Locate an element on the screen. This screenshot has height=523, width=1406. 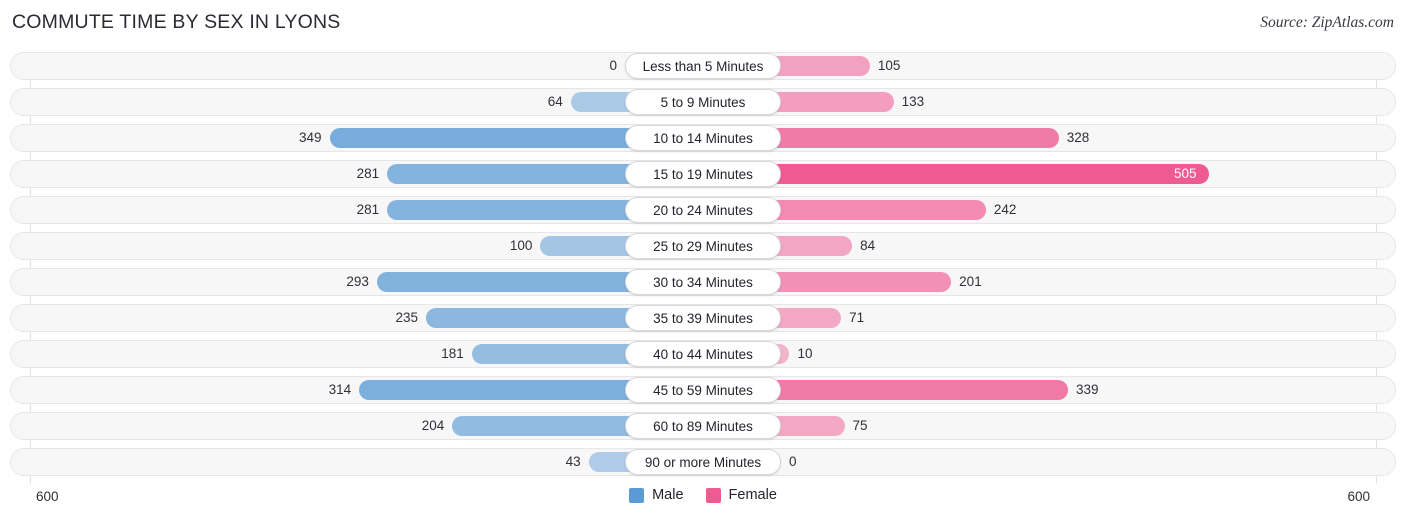
chart-row: 314 339 45 to 59 Minutes is located at coordinates (703, 390).